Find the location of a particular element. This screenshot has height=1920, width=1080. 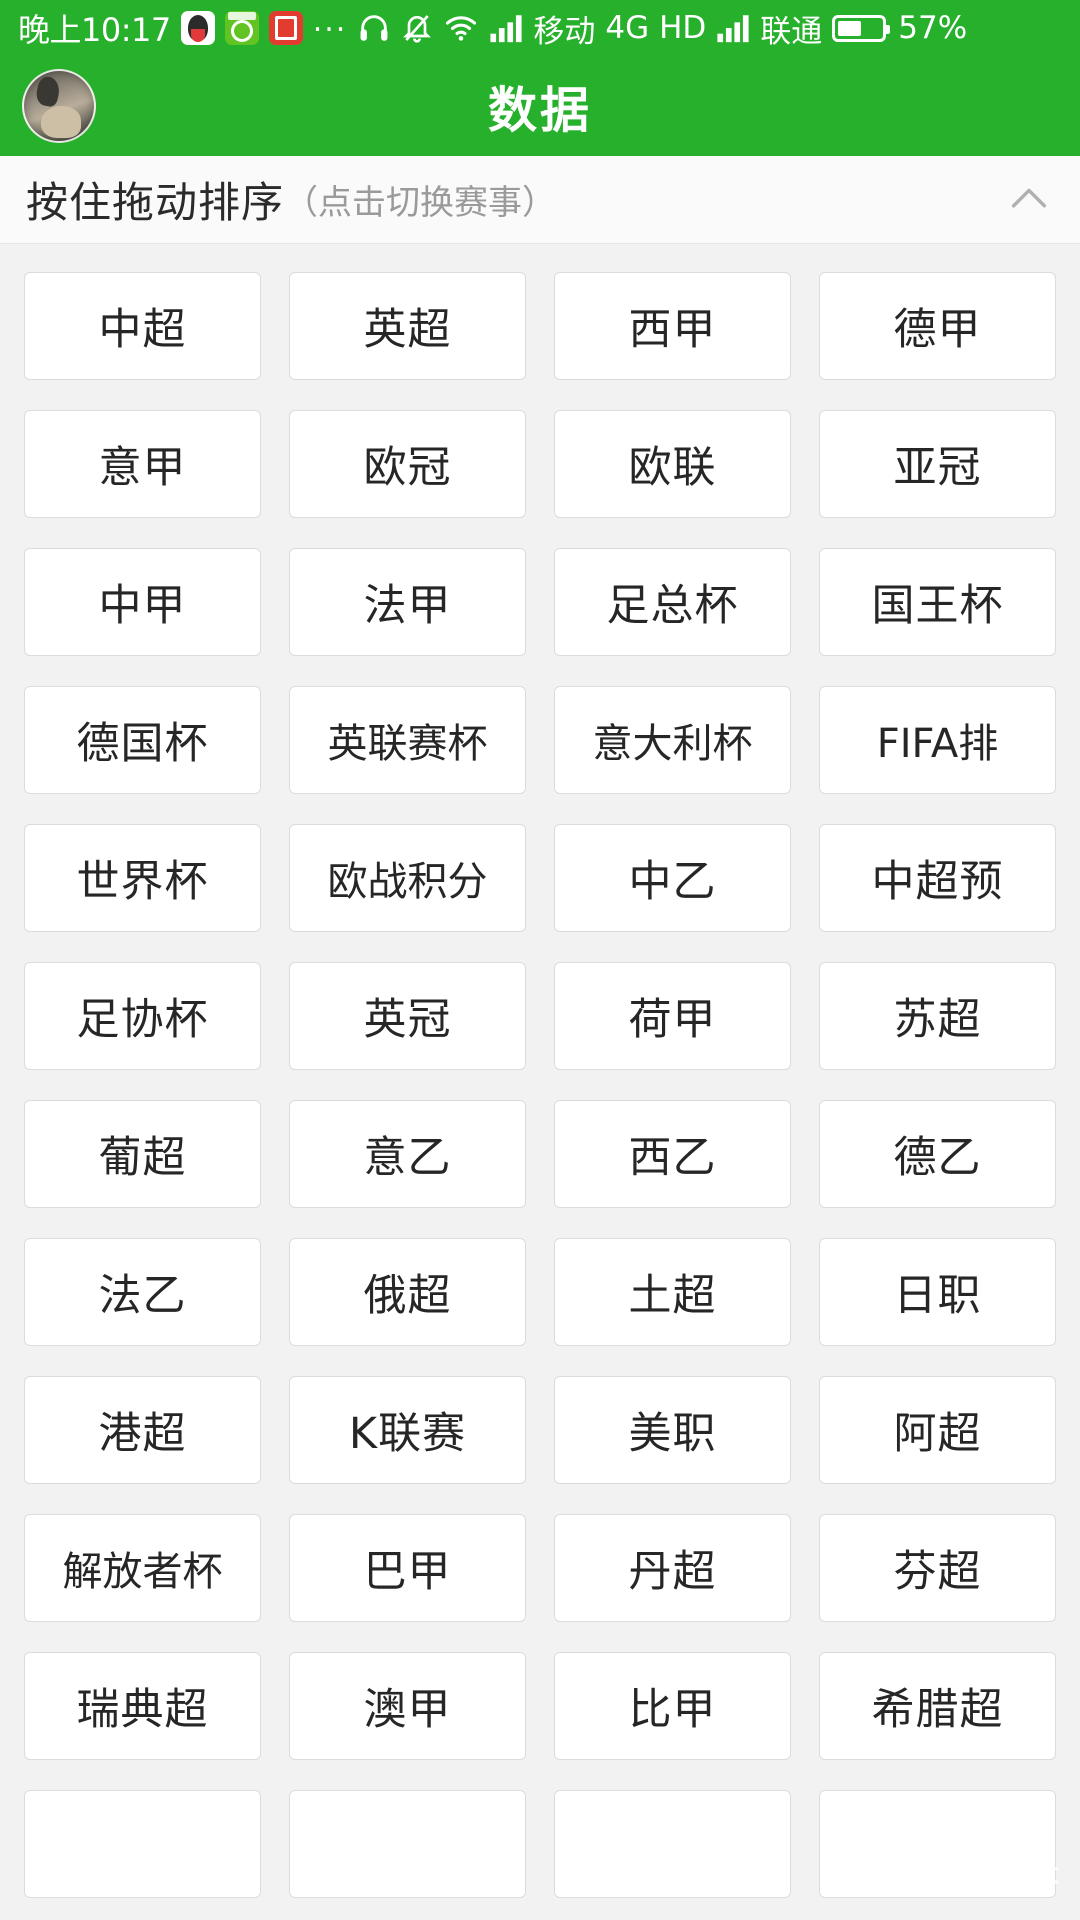

league-card: 英联赛杯 is located at coordinates (407, 740).